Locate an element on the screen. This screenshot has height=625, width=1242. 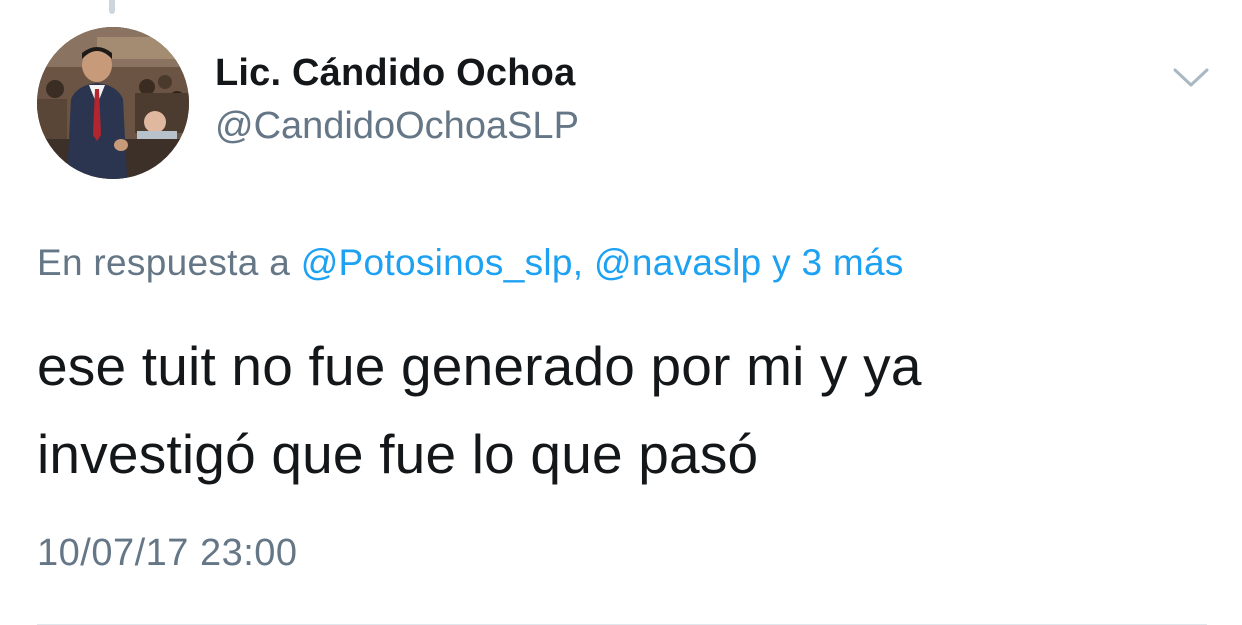
avatar-photo is located at coordinates (113, 103).